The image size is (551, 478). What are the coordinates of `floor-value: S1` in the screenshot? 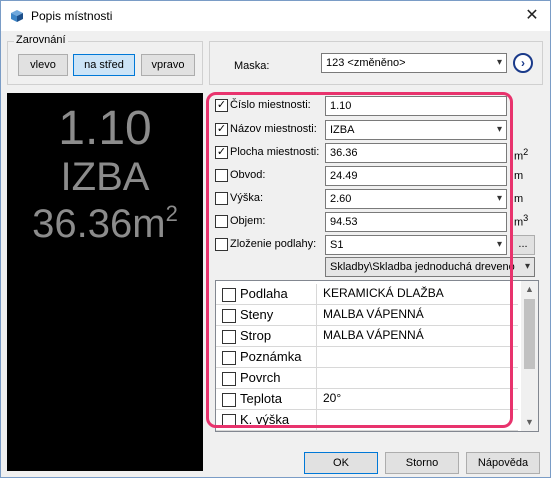 It's located at (337, 245).